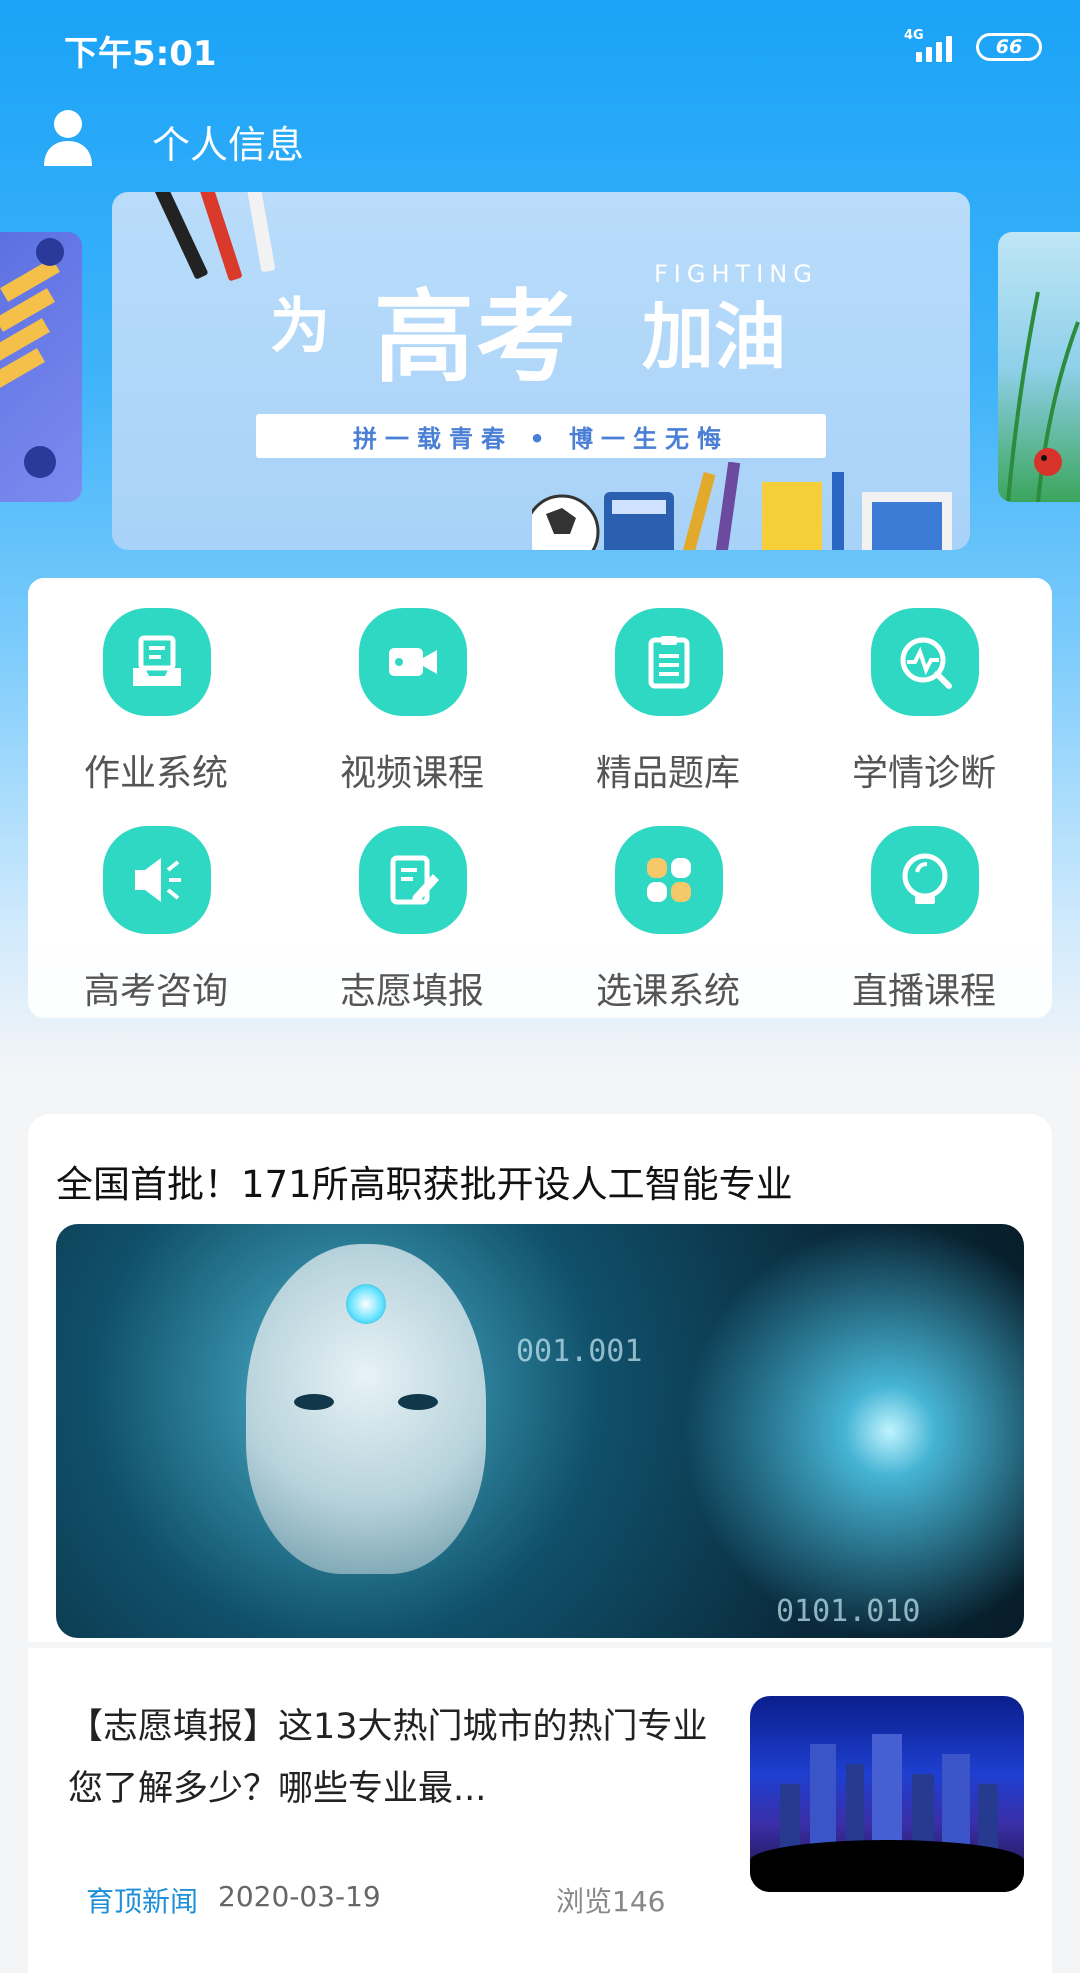  I want to click on news-date: 2020-03-19, so click(299, 1896).